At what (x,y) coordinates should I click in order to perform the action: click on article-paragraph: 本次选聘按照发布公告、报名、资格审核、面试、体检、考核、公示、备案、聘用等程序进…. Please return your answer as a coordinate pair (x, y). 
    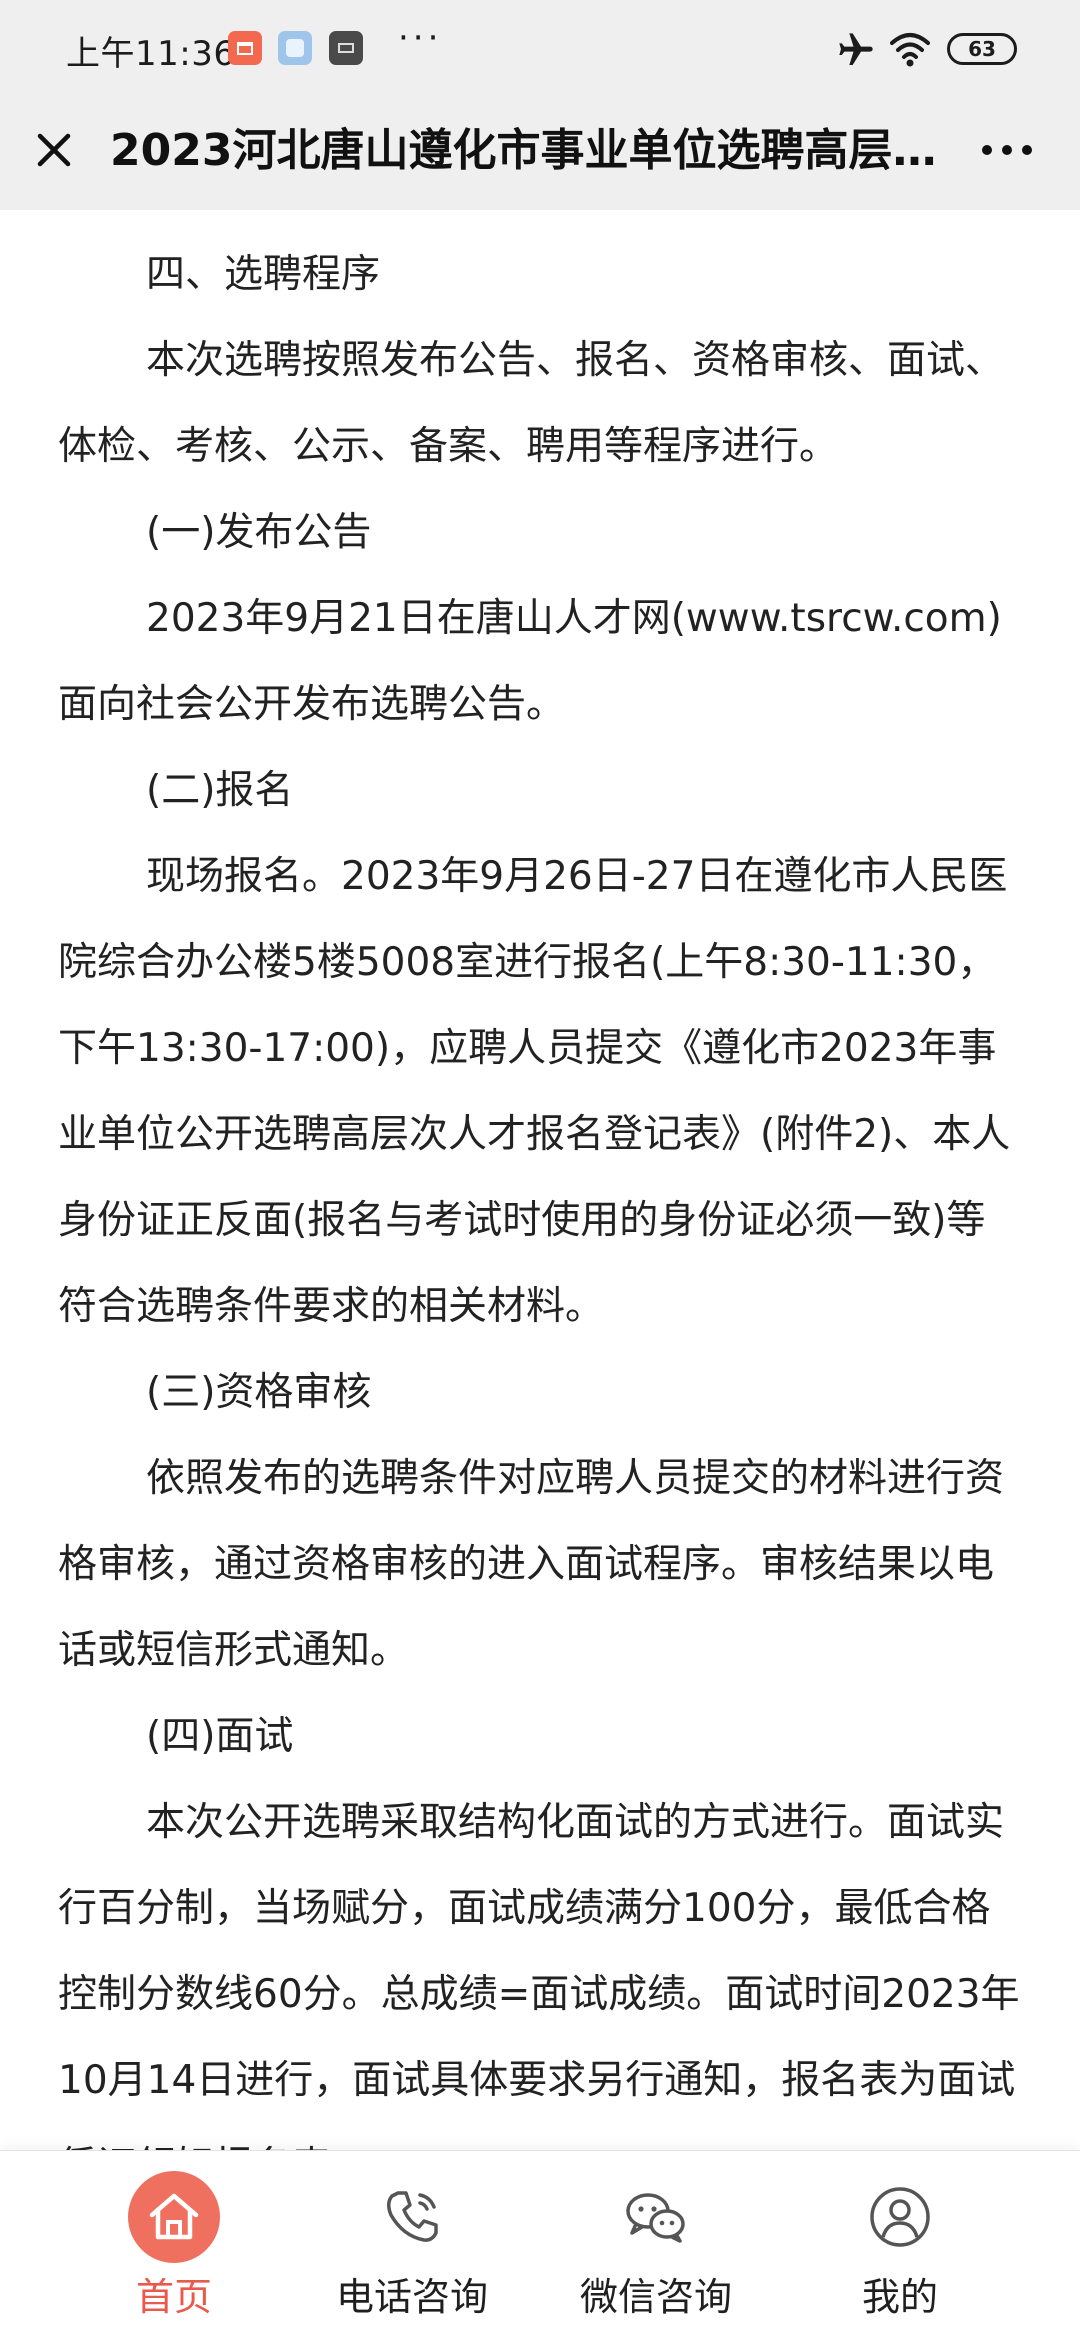
    Looking at the image, I should click on (531, 403).